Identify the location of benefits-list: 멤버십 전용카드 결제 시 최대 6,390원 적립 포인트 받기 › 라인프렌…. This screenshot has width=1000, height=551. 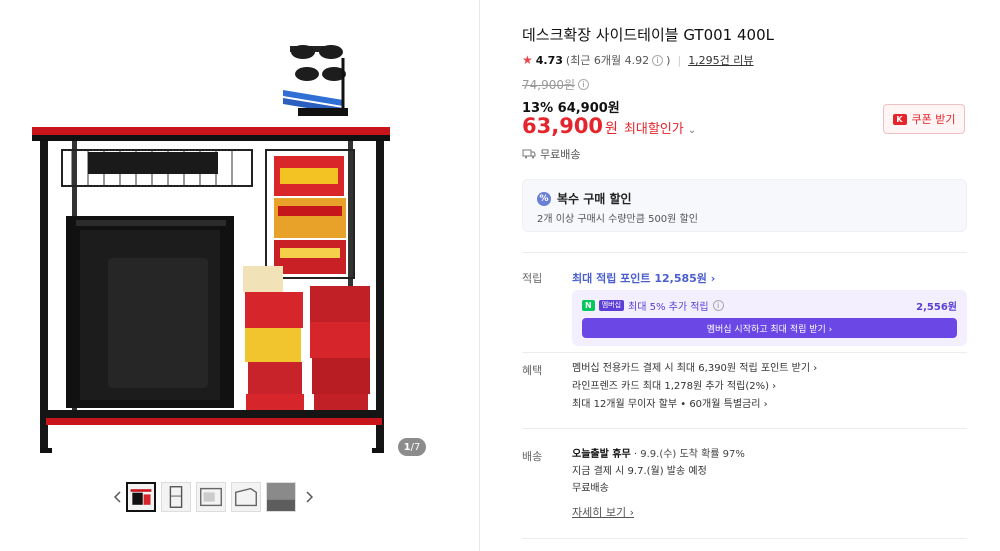
(694, 387).